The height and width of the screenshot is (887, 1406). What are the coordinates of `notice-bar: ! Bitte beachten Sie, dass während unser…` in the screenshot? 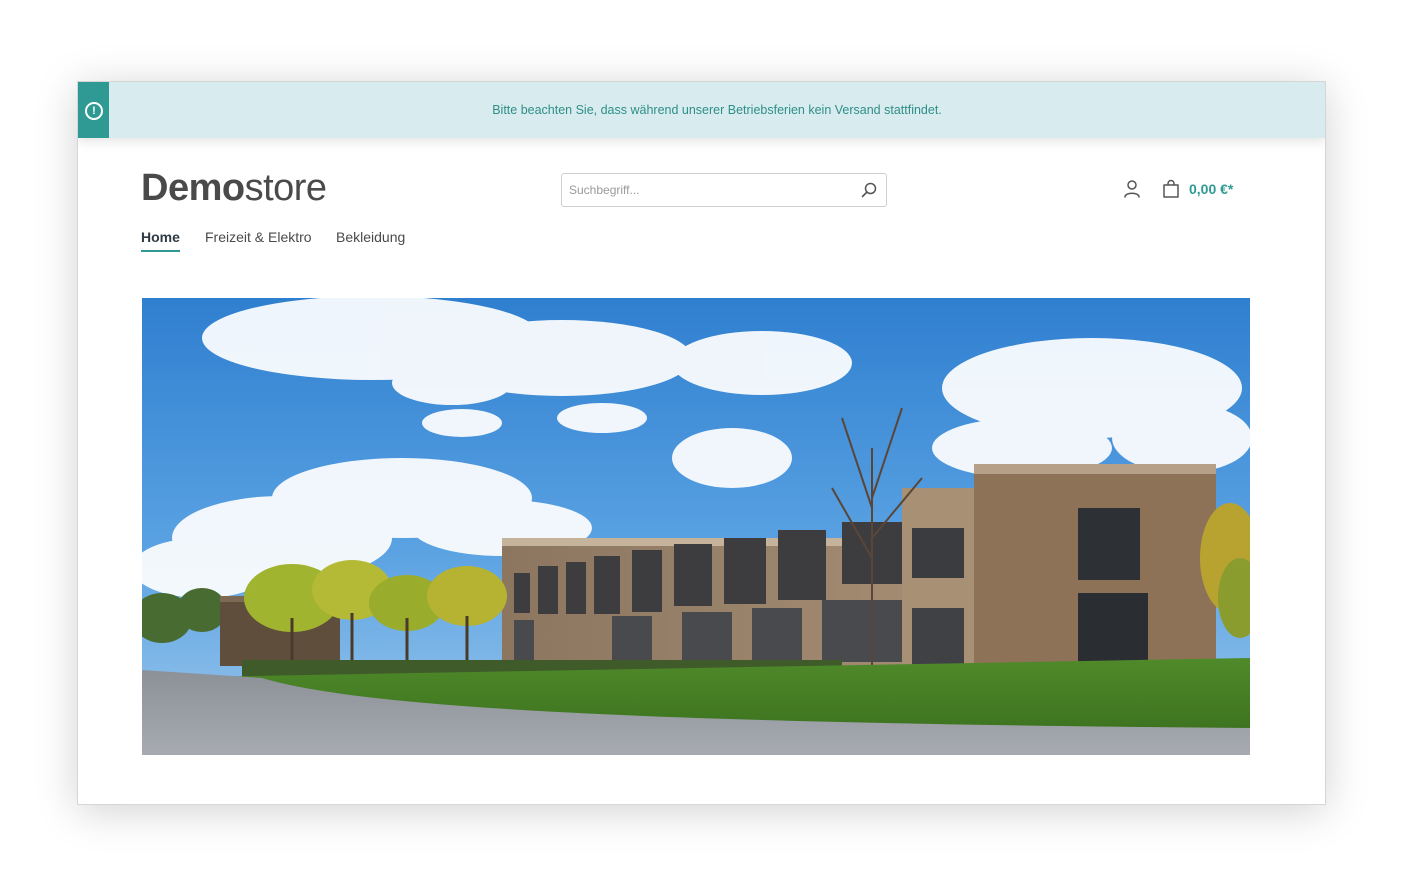 It's located at (701, 110).